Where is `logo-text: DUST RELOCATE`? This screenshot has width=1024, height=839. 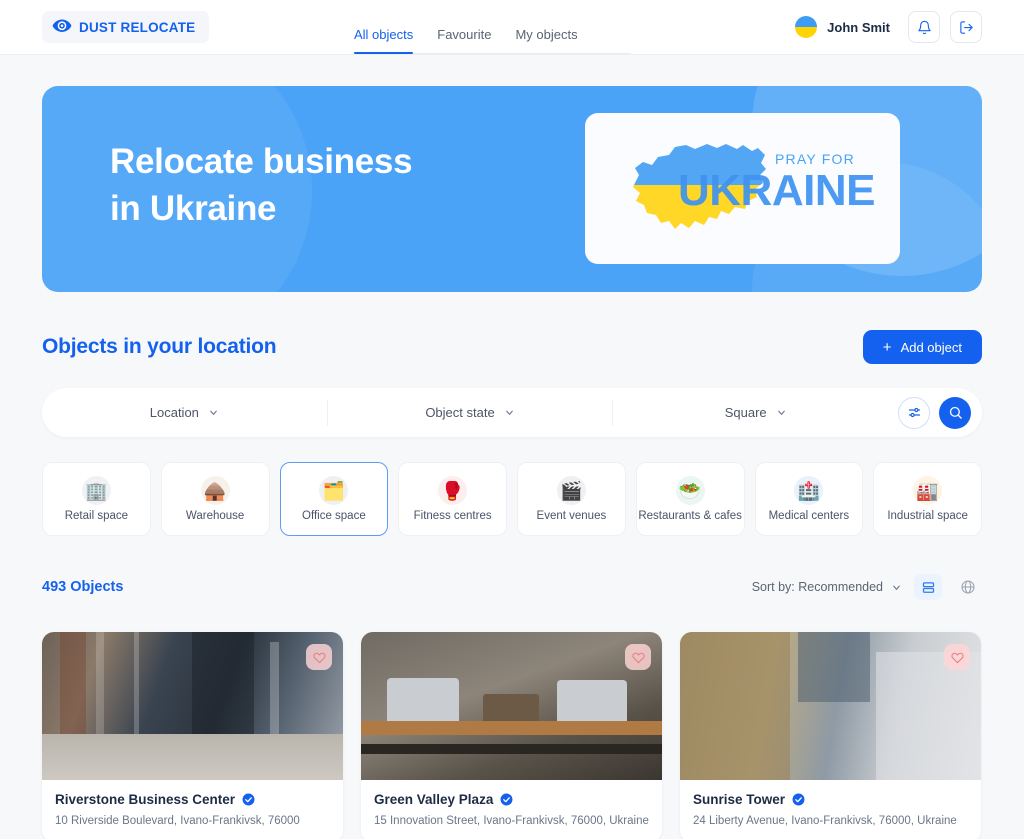 logo-text: DUST RELOCATE is located at coordinates (137, 27).